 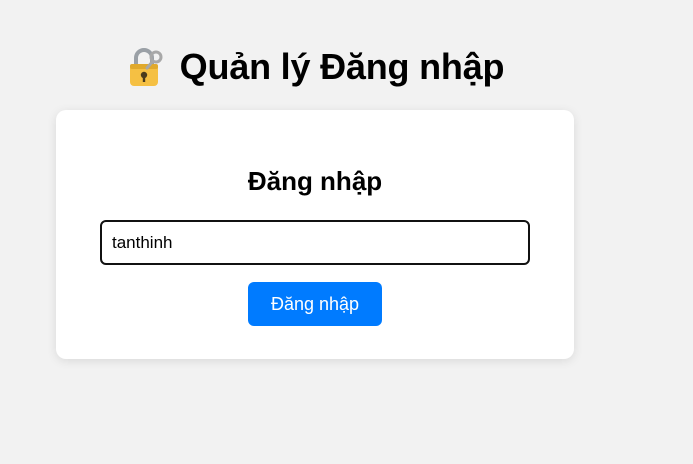 I want to click on login-form-title: Đăng nhập, so click(x=315, y=181).